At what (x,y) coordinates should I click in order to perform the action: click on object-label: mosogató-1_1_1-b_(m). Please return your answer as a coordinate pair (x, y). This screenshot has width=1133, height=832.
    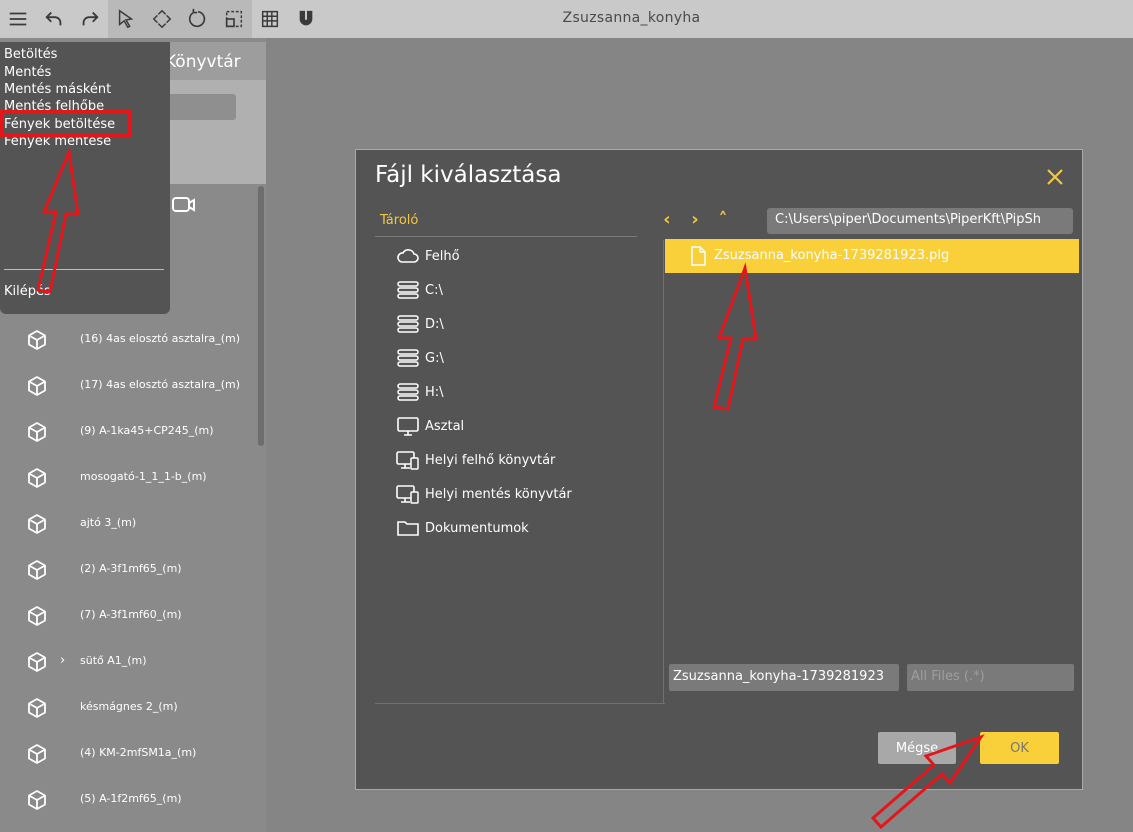
    Looking at the image, I should click on (143, 476).